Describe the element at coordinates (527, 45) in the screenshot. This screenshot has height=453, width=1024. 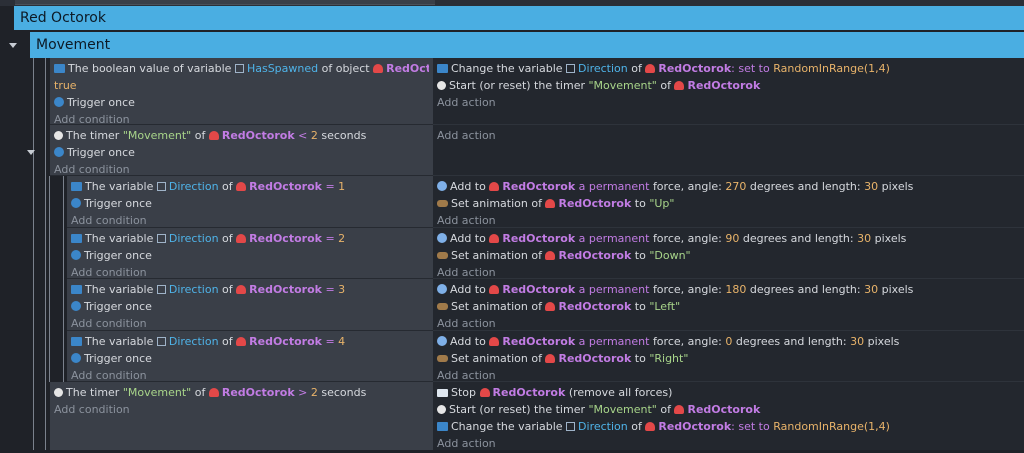
I see `subgroup-header-movement: Movement` at that location.